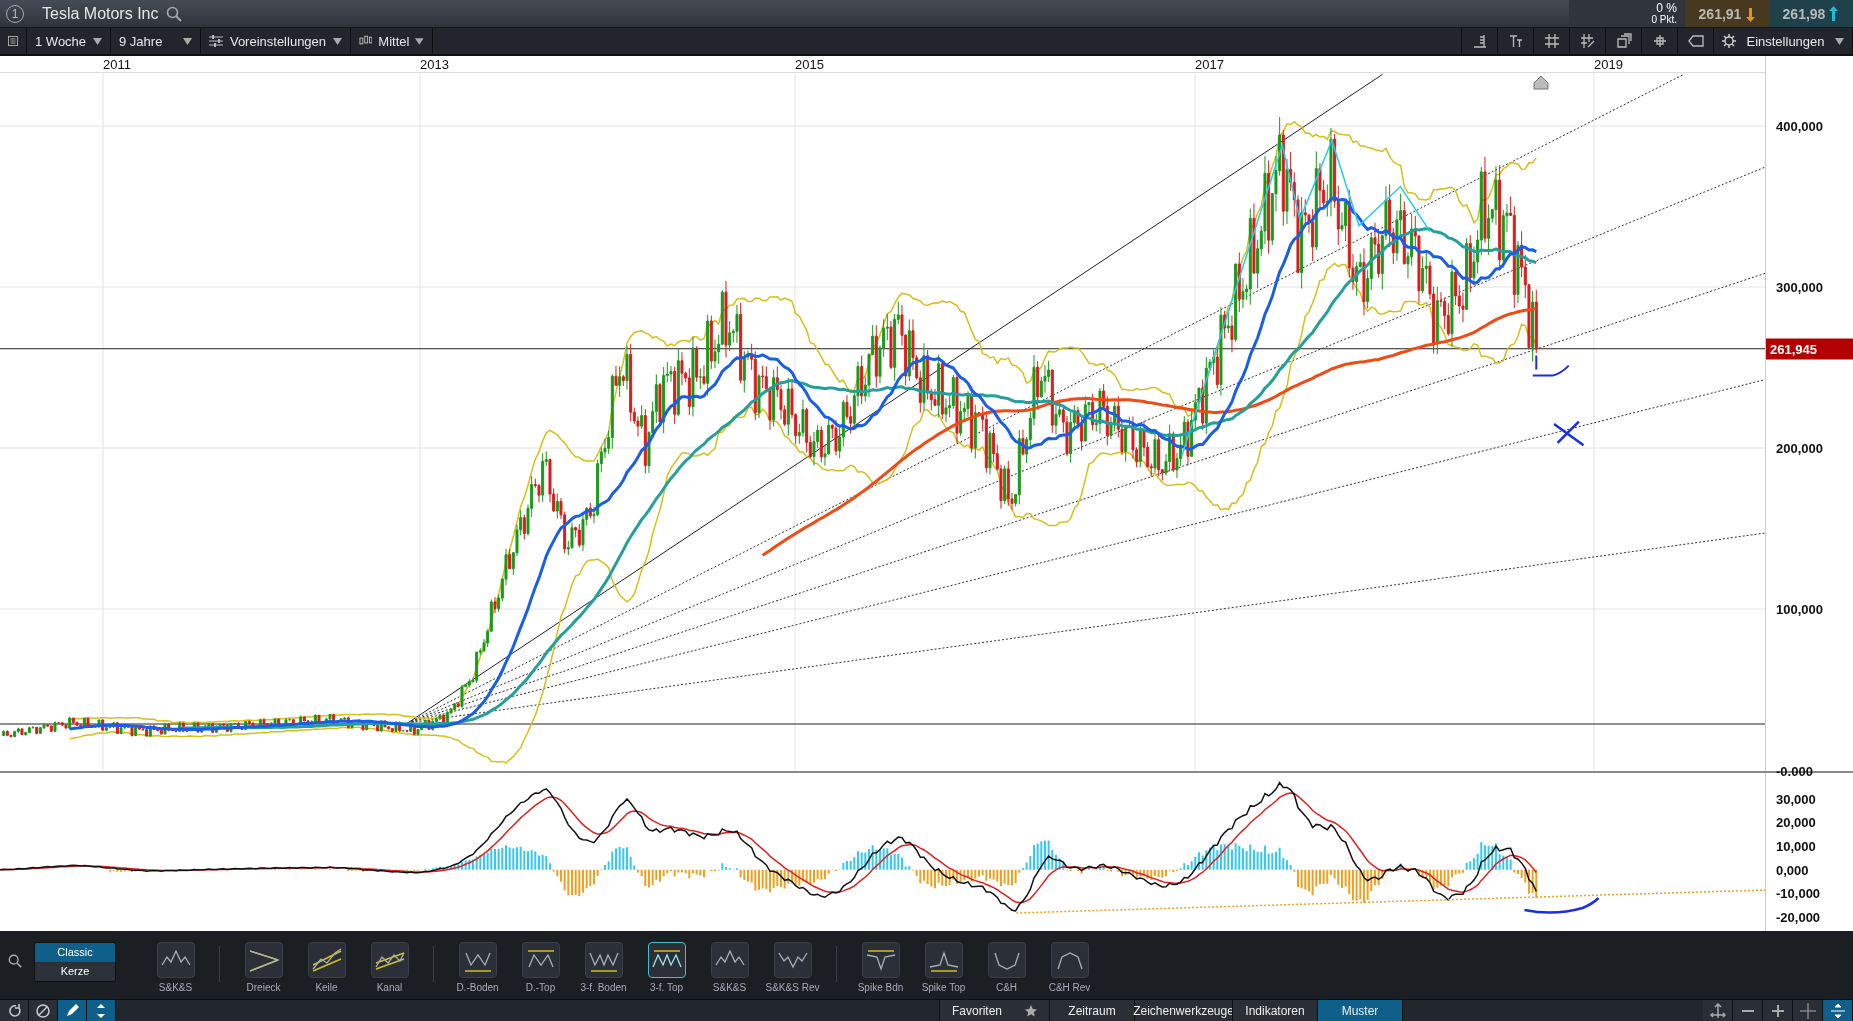  Describe the element at coordinates (1608, 64) in the screenshot. I see `year-label: 2019` at that location.